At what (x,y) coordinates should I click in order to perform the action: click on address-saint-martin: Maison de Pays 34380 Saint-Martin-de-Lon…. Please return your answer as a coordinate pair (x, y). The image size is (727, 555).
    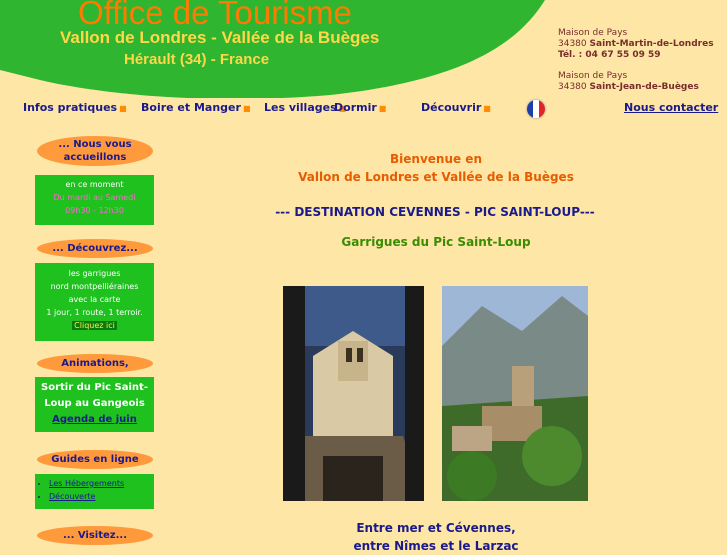
    Looking at the image, I should click on (636, 44).